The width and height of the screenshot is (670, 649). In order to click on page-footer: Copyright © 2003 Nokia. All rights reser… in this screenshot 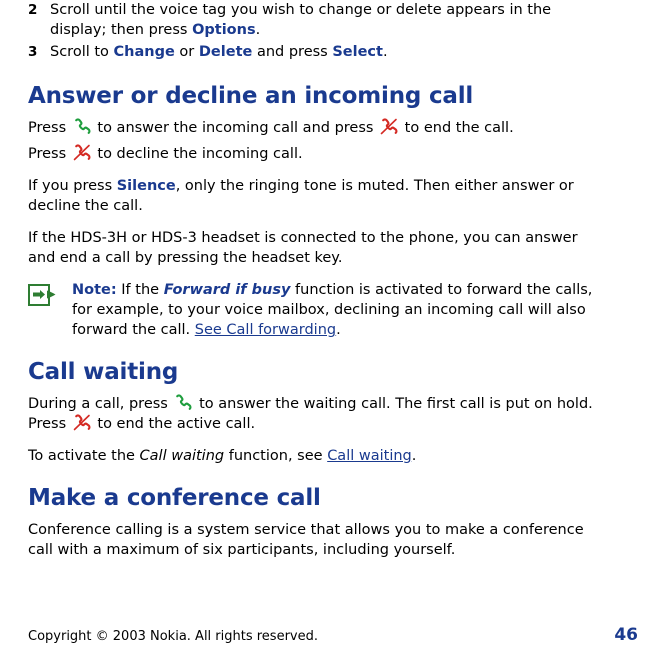, I will do `click(333, 635)`.